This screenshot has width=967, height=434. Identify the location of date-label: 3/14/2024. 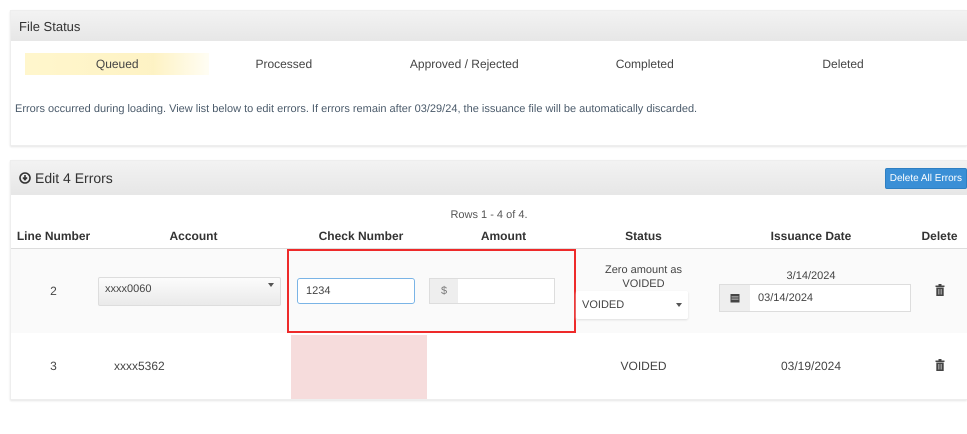
(811, 276).